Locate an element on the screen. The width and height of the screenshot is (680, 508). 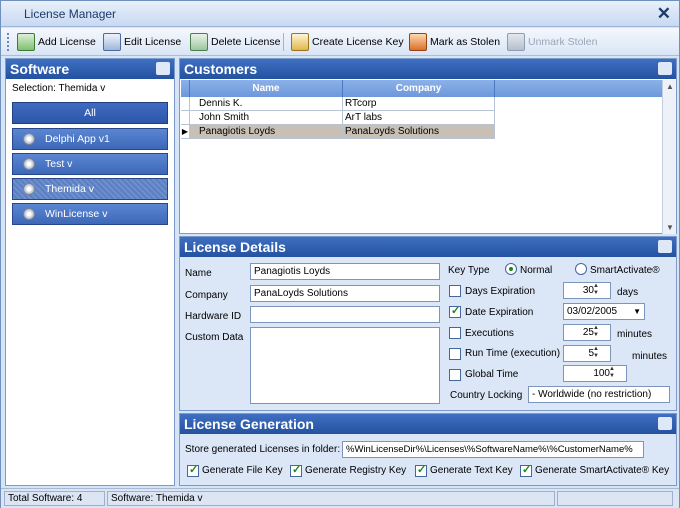
custom-data-field is located at coordinates (345, 365).